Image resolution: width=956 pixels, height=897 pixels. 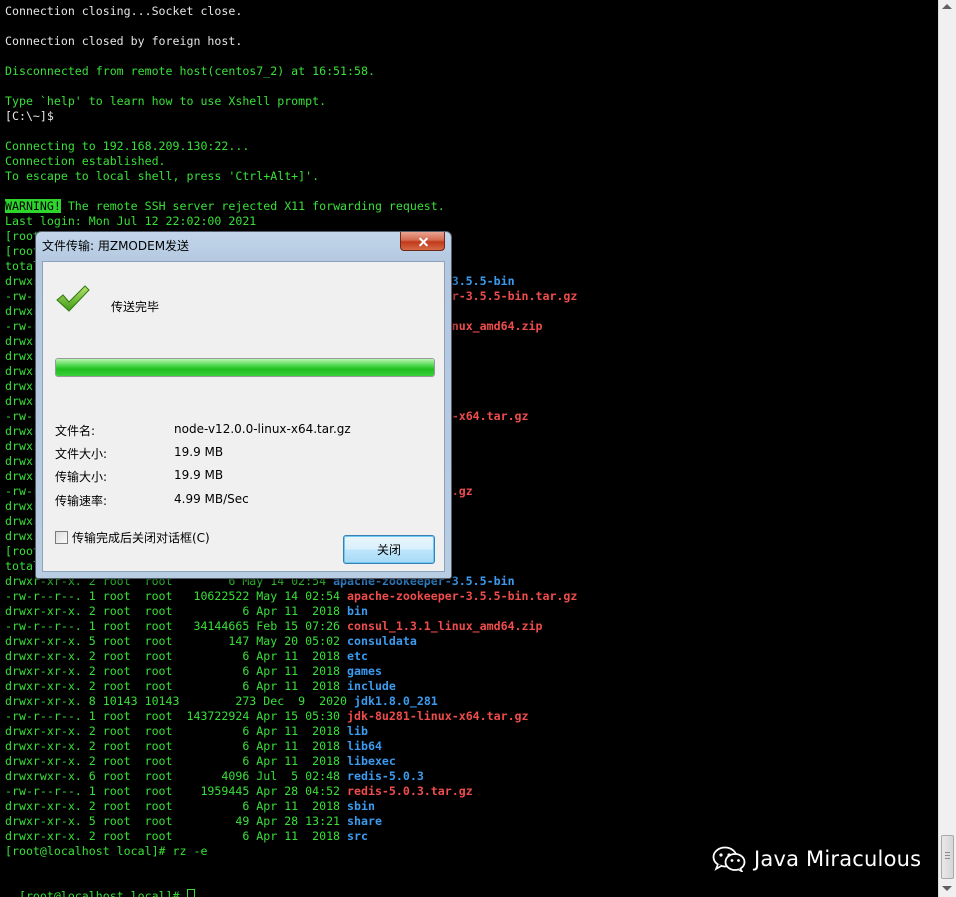 I want to click on file-name-value: node-v12.0.0-linux-x64.tar.gz, so click(x=262, y=429).